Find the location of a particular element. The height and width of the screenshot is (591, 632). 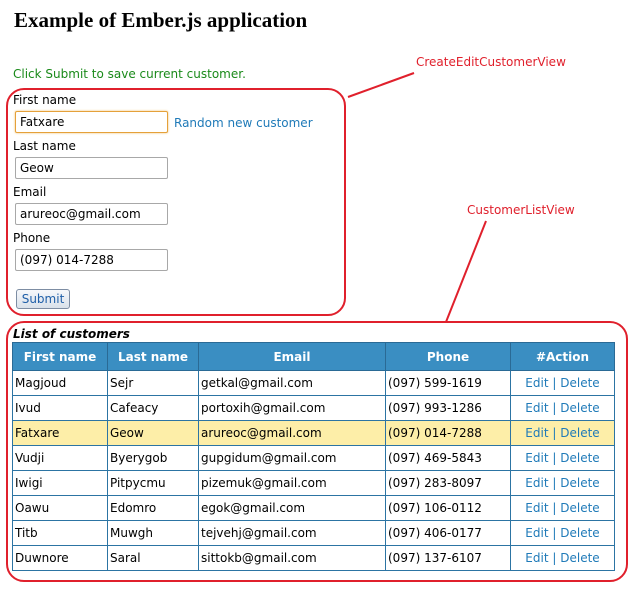

email-label: Email is located at coordinates (30, 192).